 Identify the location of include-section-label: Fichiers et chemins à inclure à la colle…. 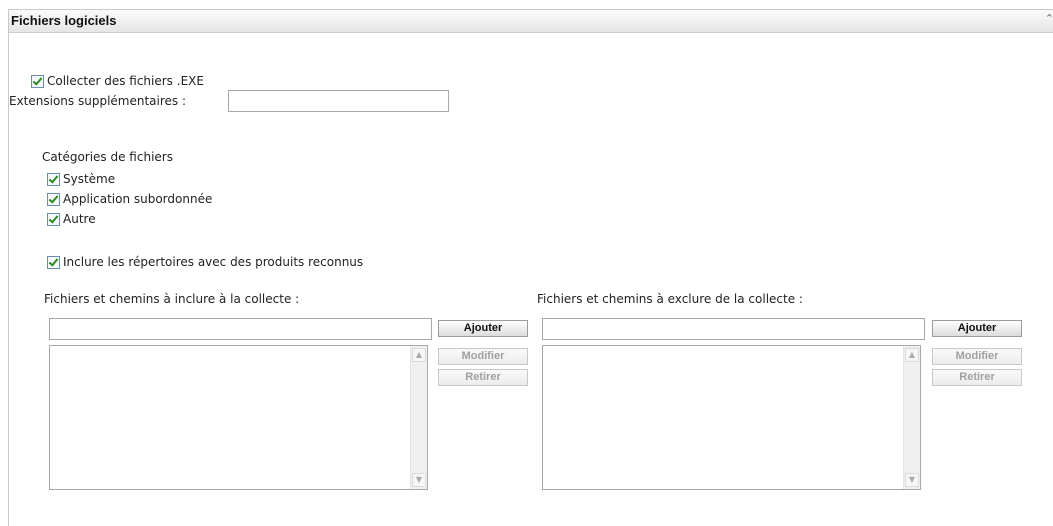
(172, 299).